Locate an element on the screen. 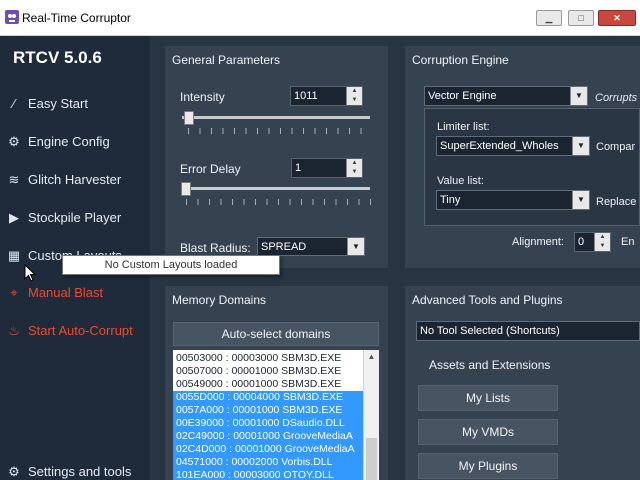 This screenshot has height=480, width=640. intensity-slider-thumb is located at coordinates (189, 118).